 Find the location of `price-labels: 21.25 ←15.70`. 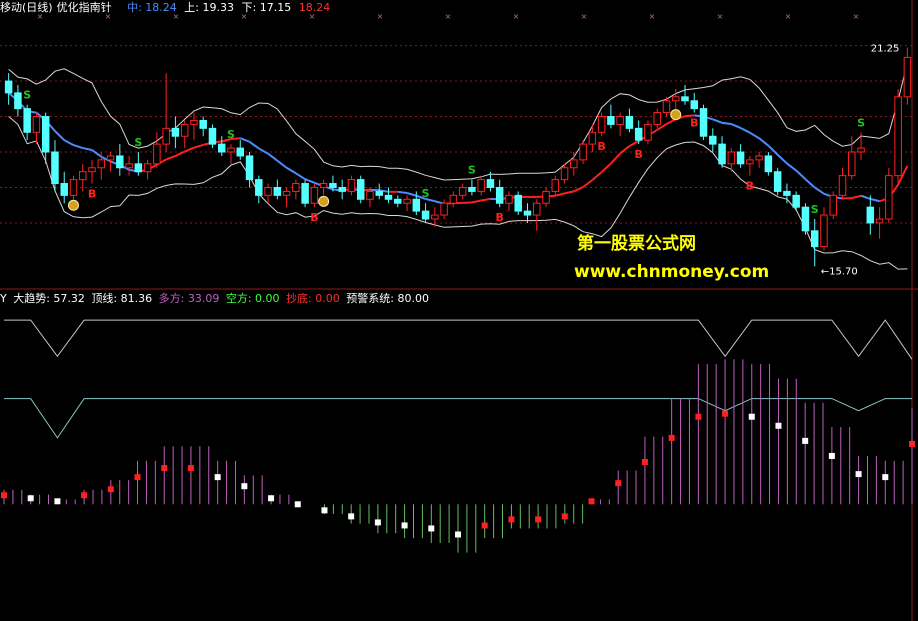

price-labels: 21.25 ←15.70 is located at coordinates (860, 161).